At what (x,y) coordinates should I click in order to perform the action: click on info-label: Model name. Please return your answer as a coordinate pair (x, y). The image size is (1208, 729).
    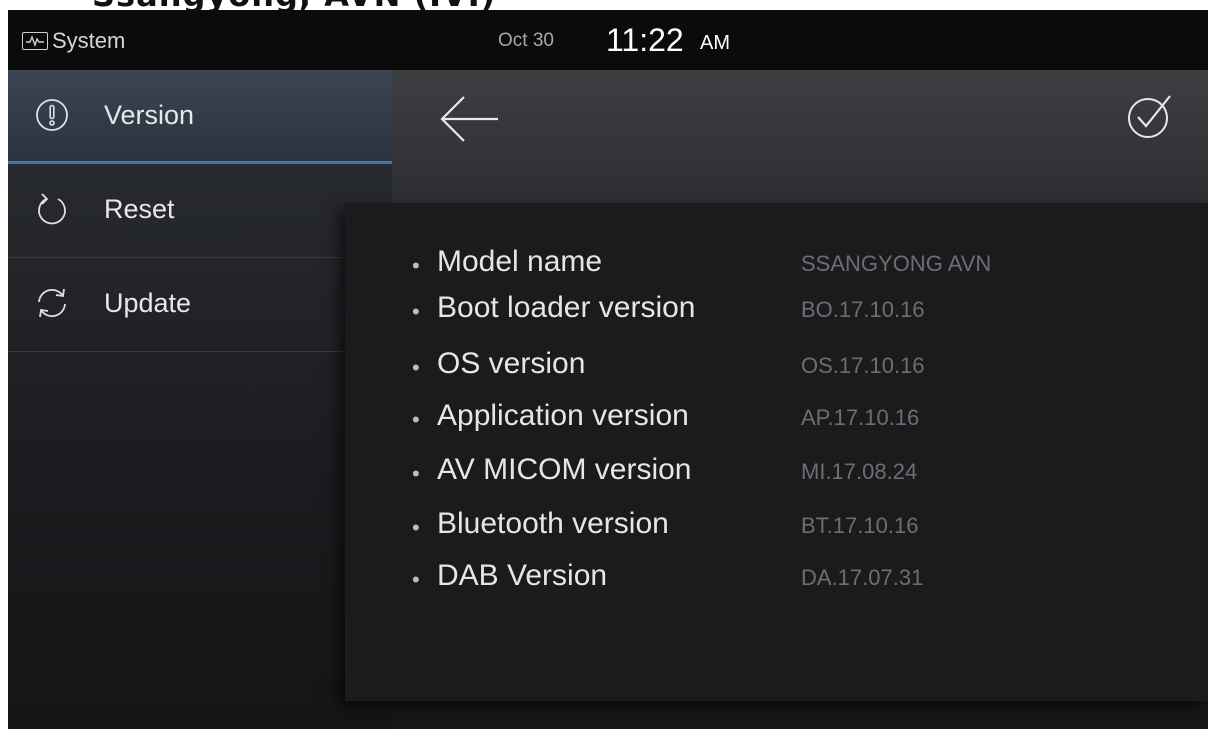
    Looking at the image, I should click on (520, 261).